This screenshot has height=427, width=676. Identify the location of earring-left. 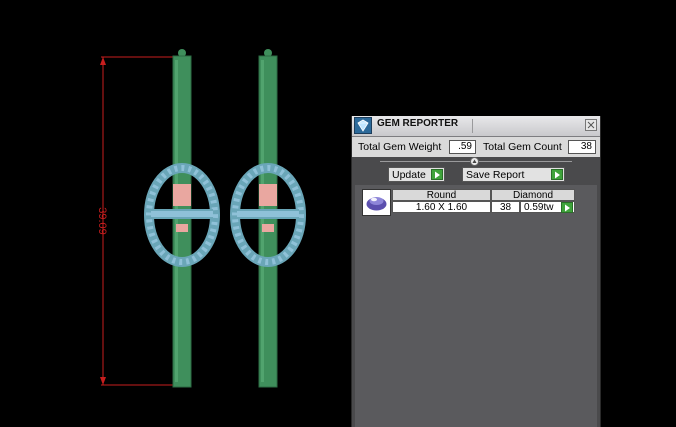
(182, 218).